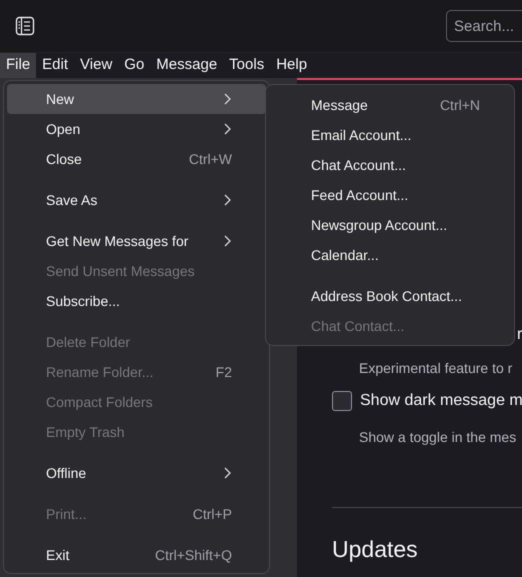 The image size is (522, 577). Describe the element at coordinates (246, 65) in the screenshot. I see `menu-bar-item: Tools` at that location.